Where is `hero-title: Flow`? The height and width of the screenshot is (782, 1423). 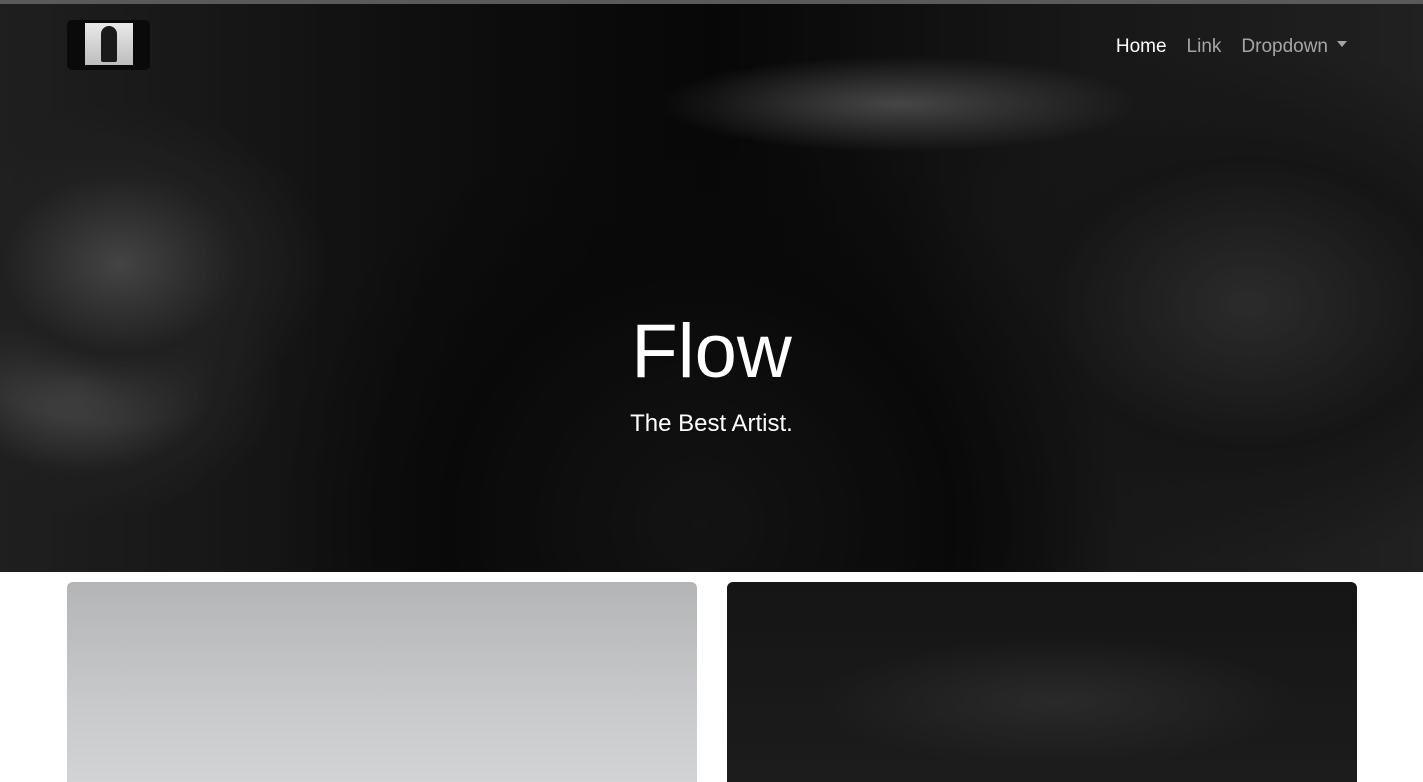 hero-title: Flow is located at coordinates (711, 351).